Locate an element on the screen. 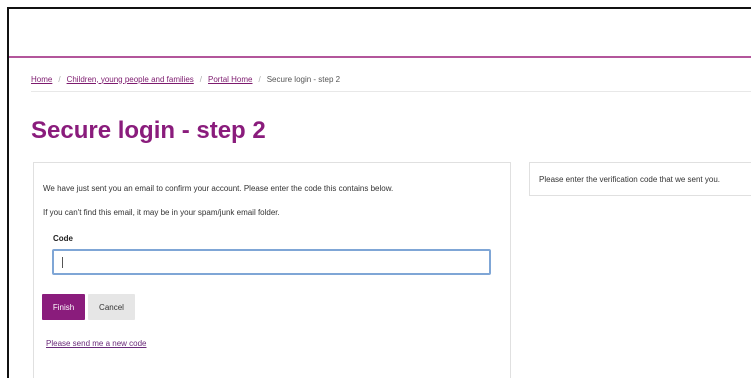 This screenshot has height=378, width=751. code-label: Code is located at coordinates (63, 238).